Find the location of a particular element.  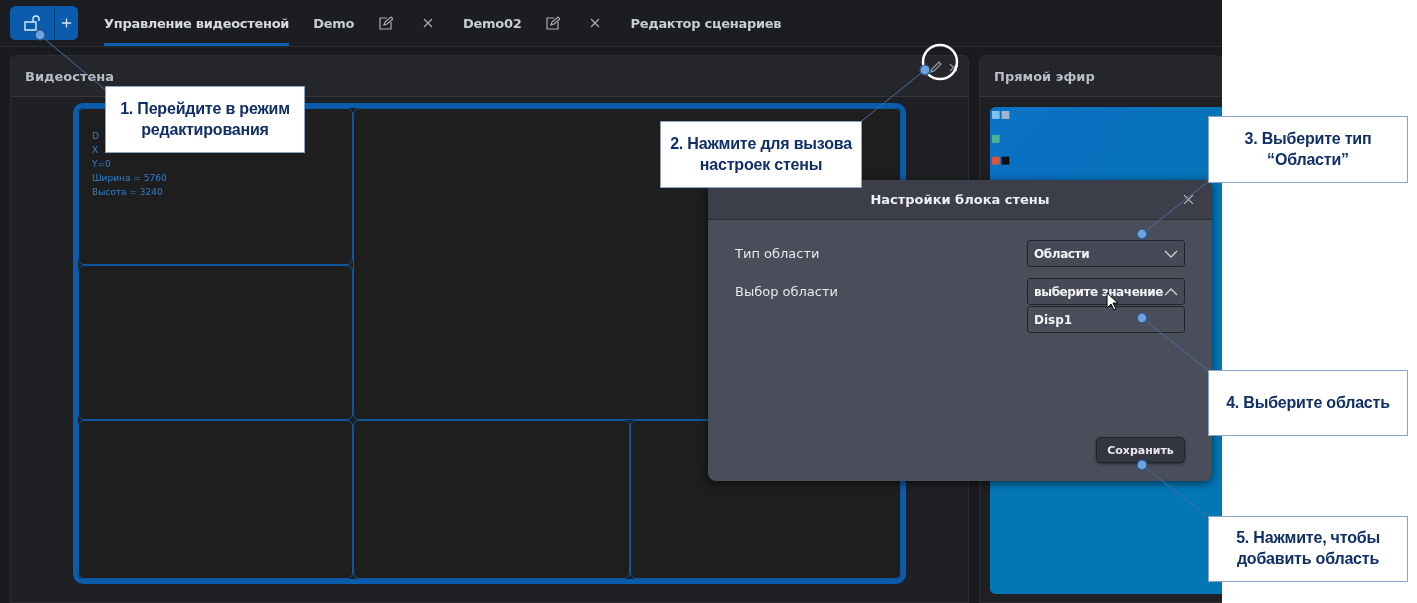

add-button is located at coordinates (66, 23).